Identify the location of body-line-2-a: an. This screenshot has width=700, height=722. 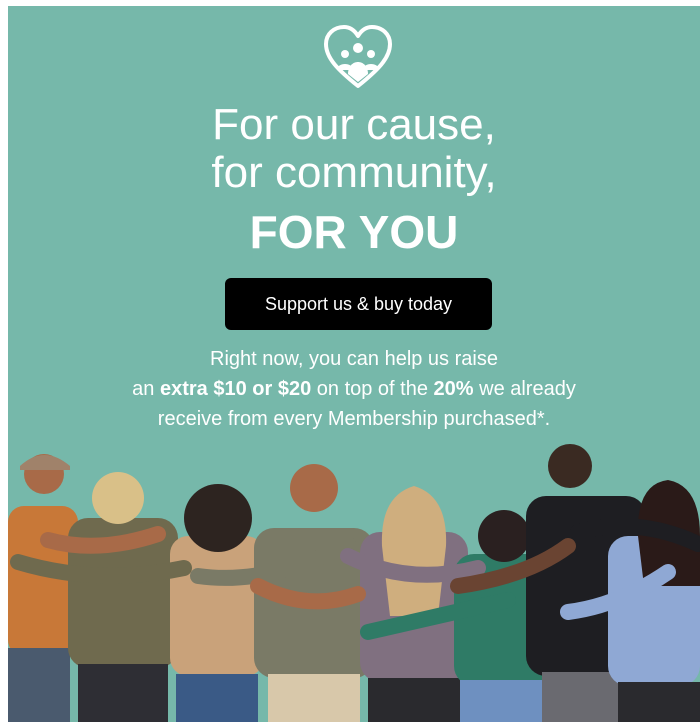
(146, 389).